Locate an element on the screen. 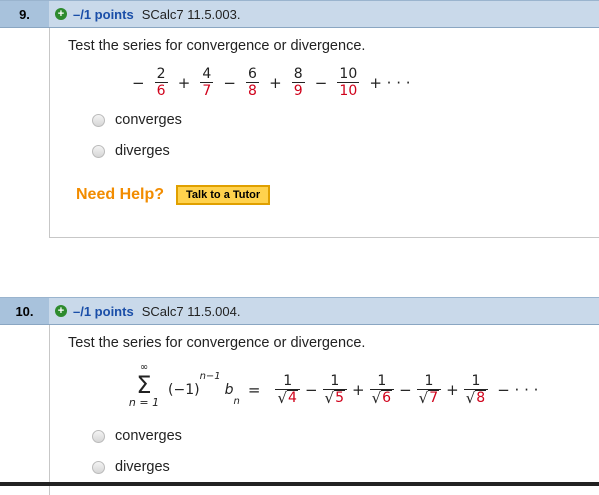 The height and width of the screenshot is (495, 599). question-info: + –/1 points SCalc7 11.5.003. is located at coordinates (324, 14).